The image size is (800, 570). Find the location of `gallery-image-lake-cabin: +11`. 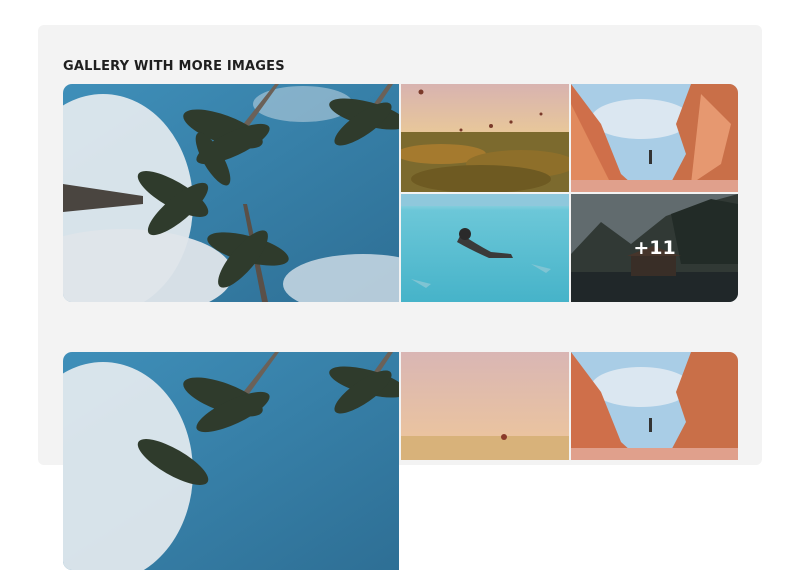

gallery-image-lake-cabin: +11 is located at coordinates (654, 248).